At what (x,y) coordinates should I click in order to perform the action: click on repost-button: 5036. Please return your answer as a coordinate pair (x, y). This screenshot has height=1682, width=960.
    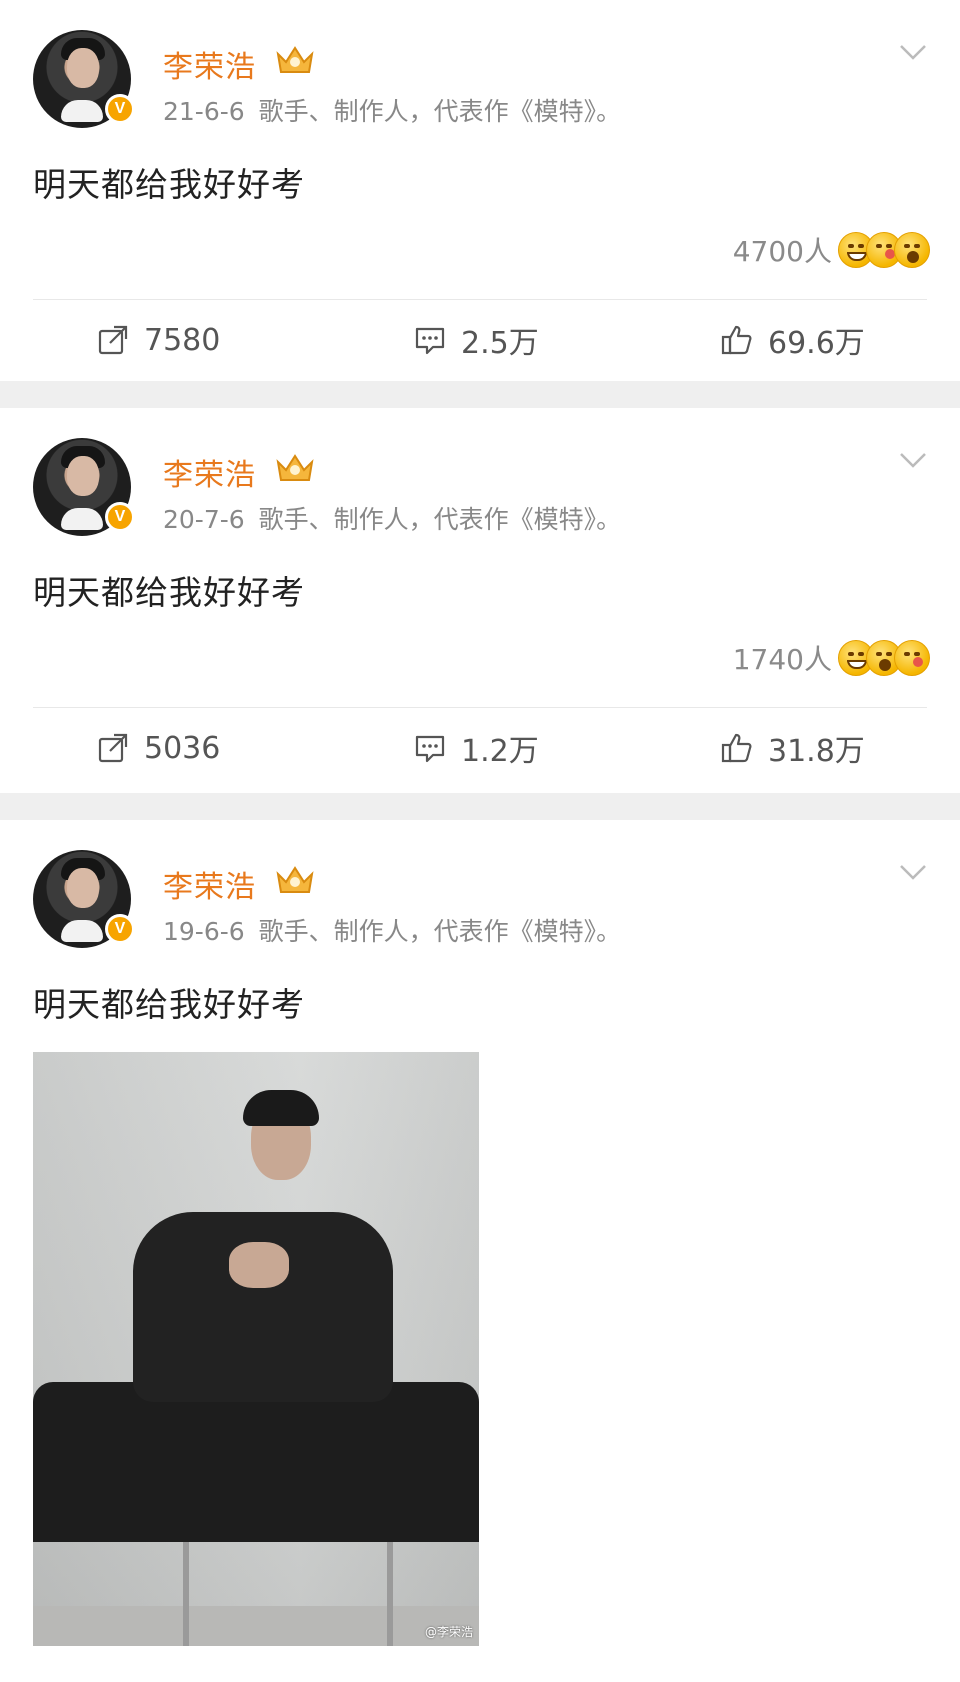
    Looking at the image, I should click on (158, 748).